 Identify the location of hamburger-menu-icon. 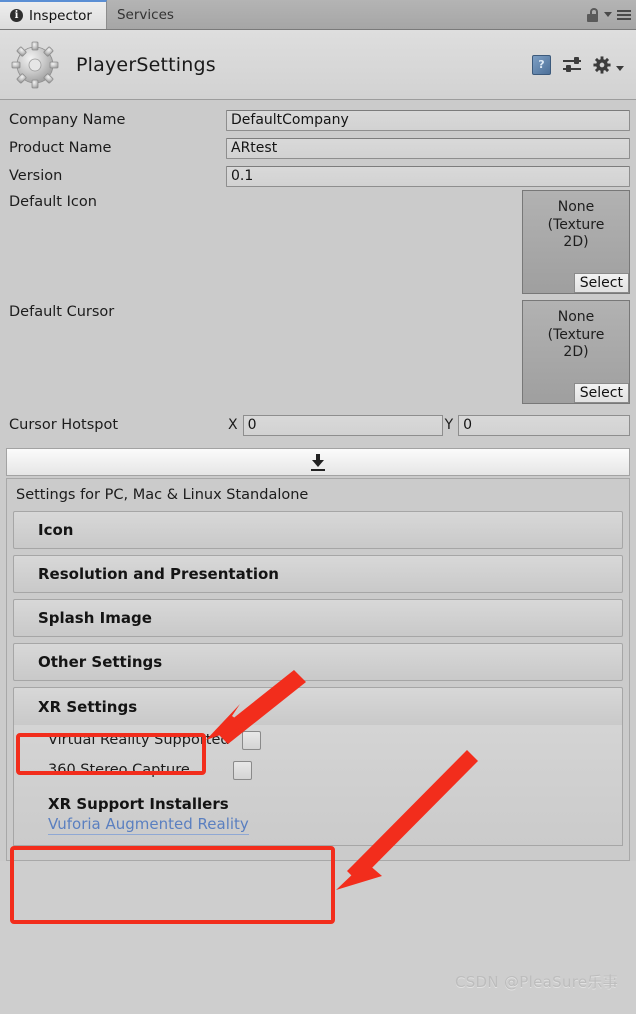
(624, 14).